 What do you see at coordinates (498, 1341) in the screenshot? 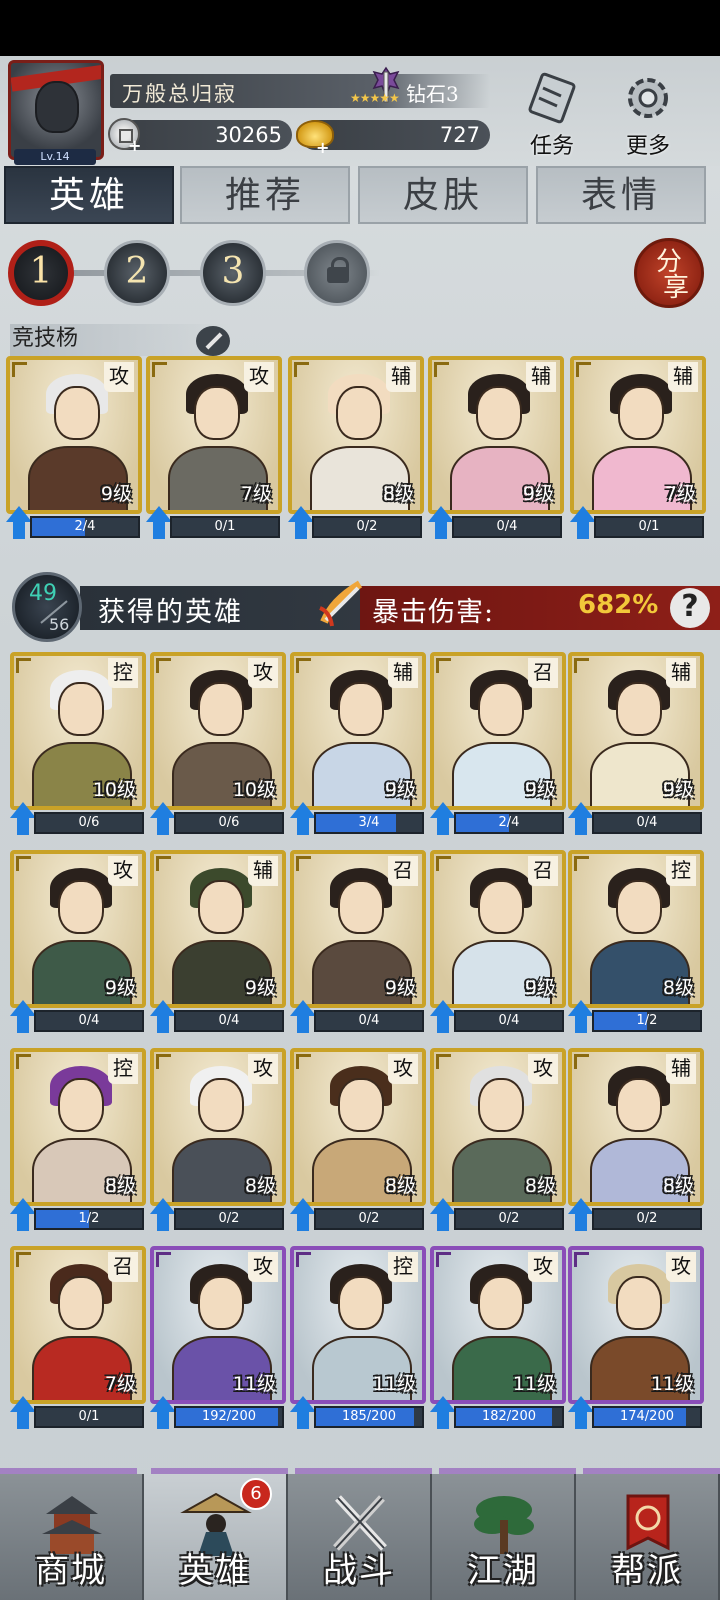
I see `hero-card: 攻 11级 182/200` at bounding box center [498, 1341].